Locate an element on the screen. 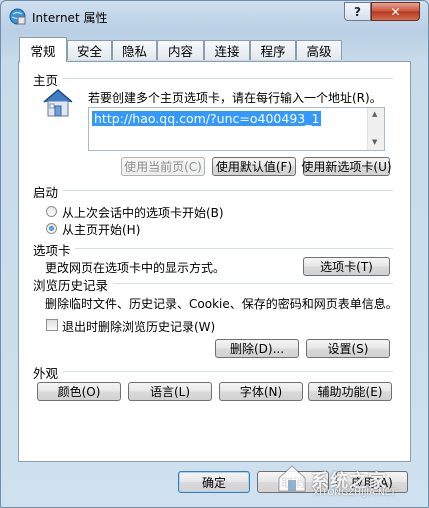  window-title: Internet 属性 is located at coordinates (70, 18).